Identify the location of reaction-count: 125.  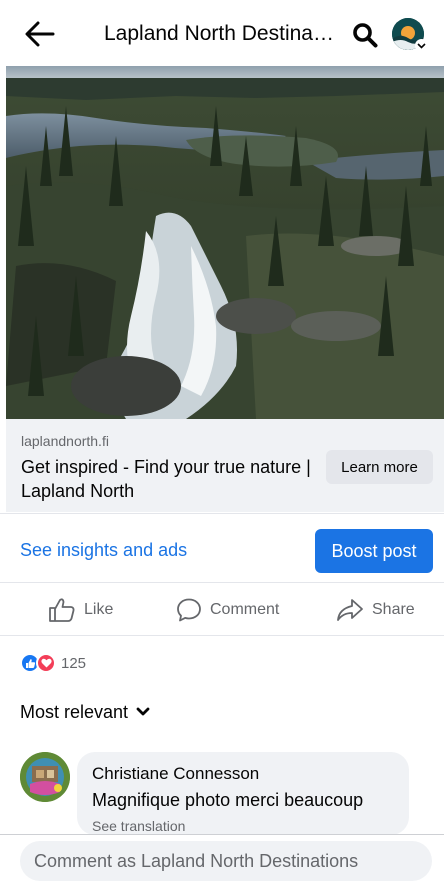
(74, 663).